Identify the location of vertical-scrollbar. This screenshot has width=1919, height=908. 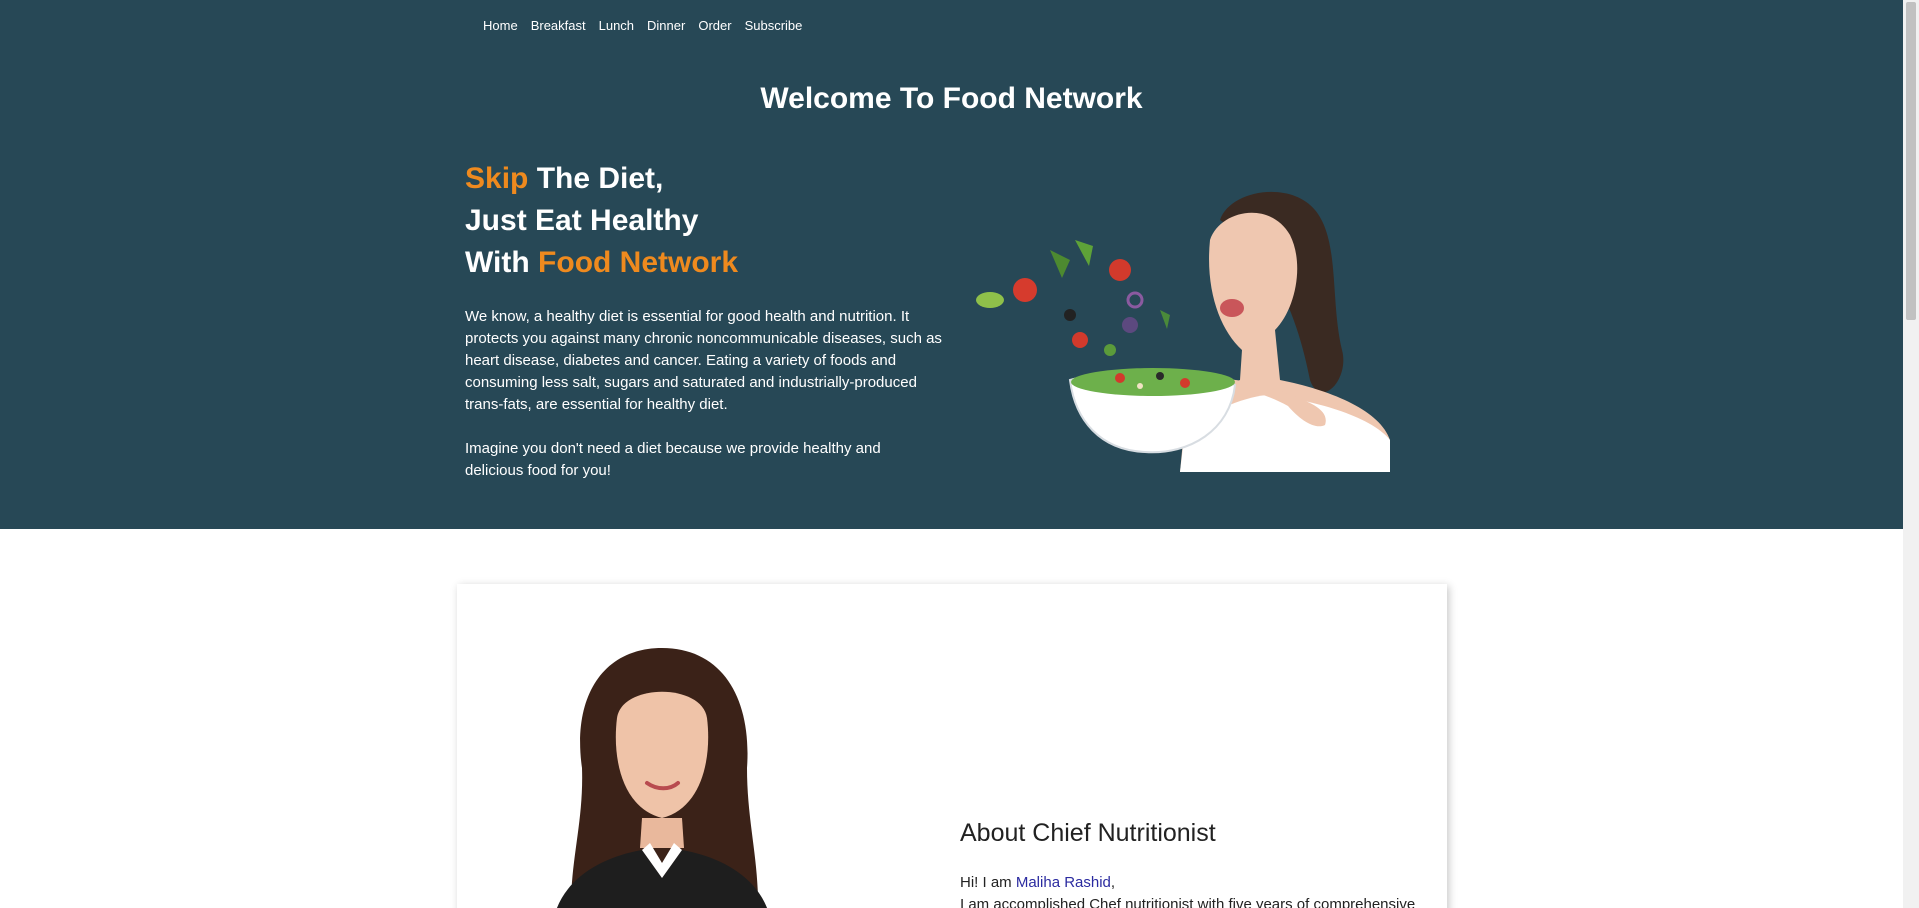
(1911, 454).